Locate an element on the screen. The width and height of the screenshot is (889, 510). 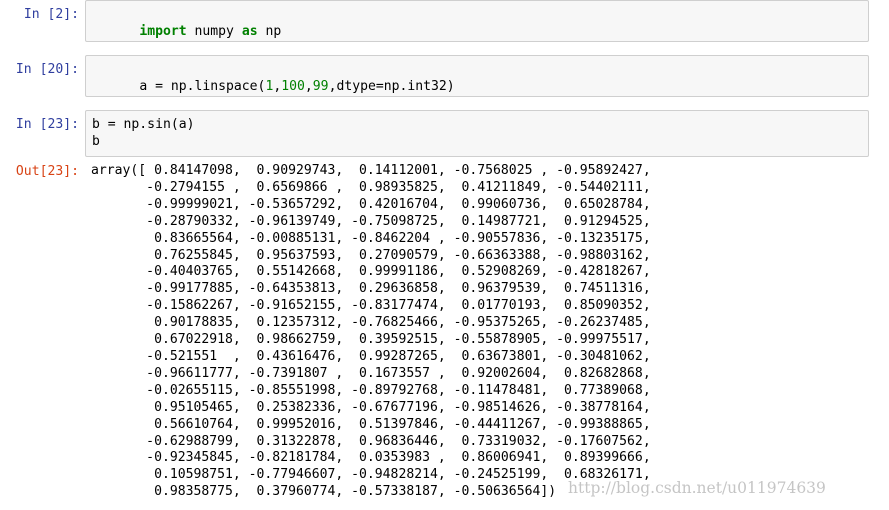
keyword-import: import is located at coordinates (163, 31).